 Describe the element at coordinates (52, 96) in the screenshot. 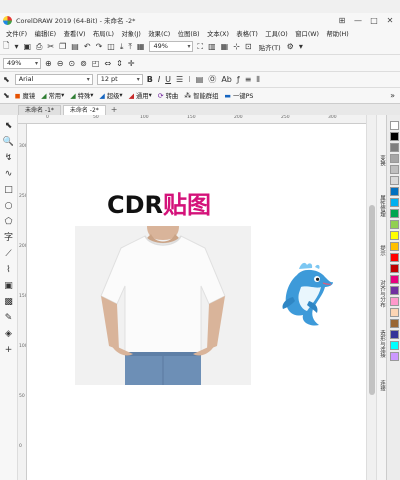

I see `plugin-common: ◢ 常用 ▾` at that location.